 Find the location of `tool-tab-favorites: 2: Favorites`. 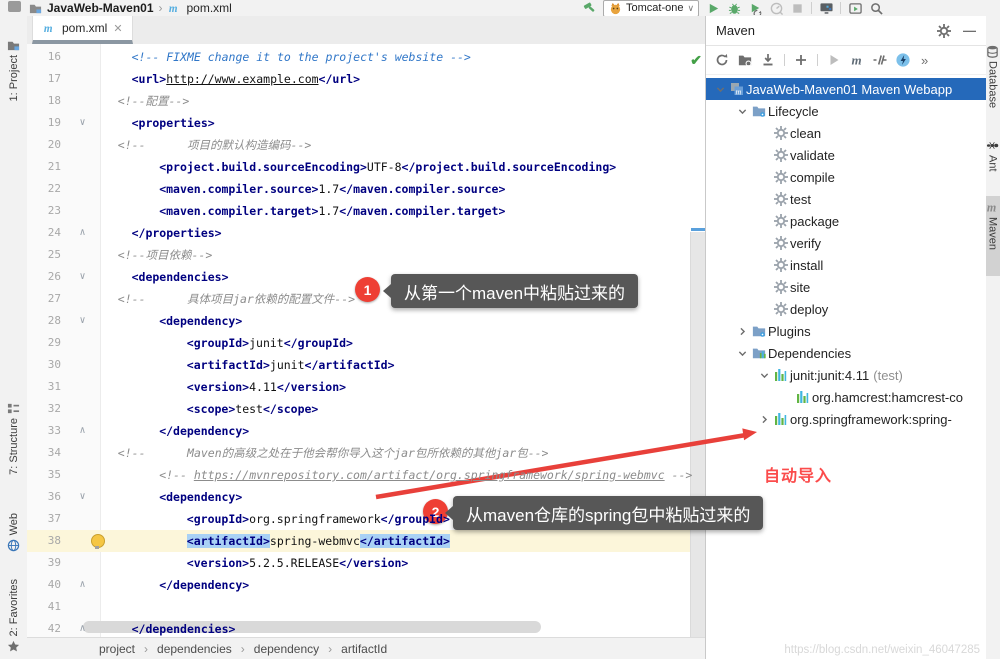

tool-tab-favorites: 2: Favorites is located at coordinates (13, 619).